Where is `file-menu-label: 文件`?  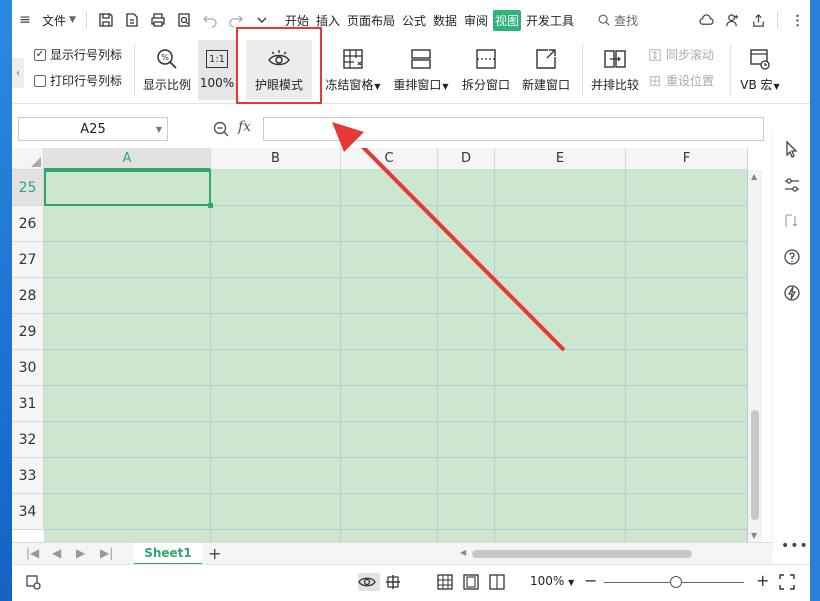 file-menu-label: 文件 is located at coordinates (54, 20).